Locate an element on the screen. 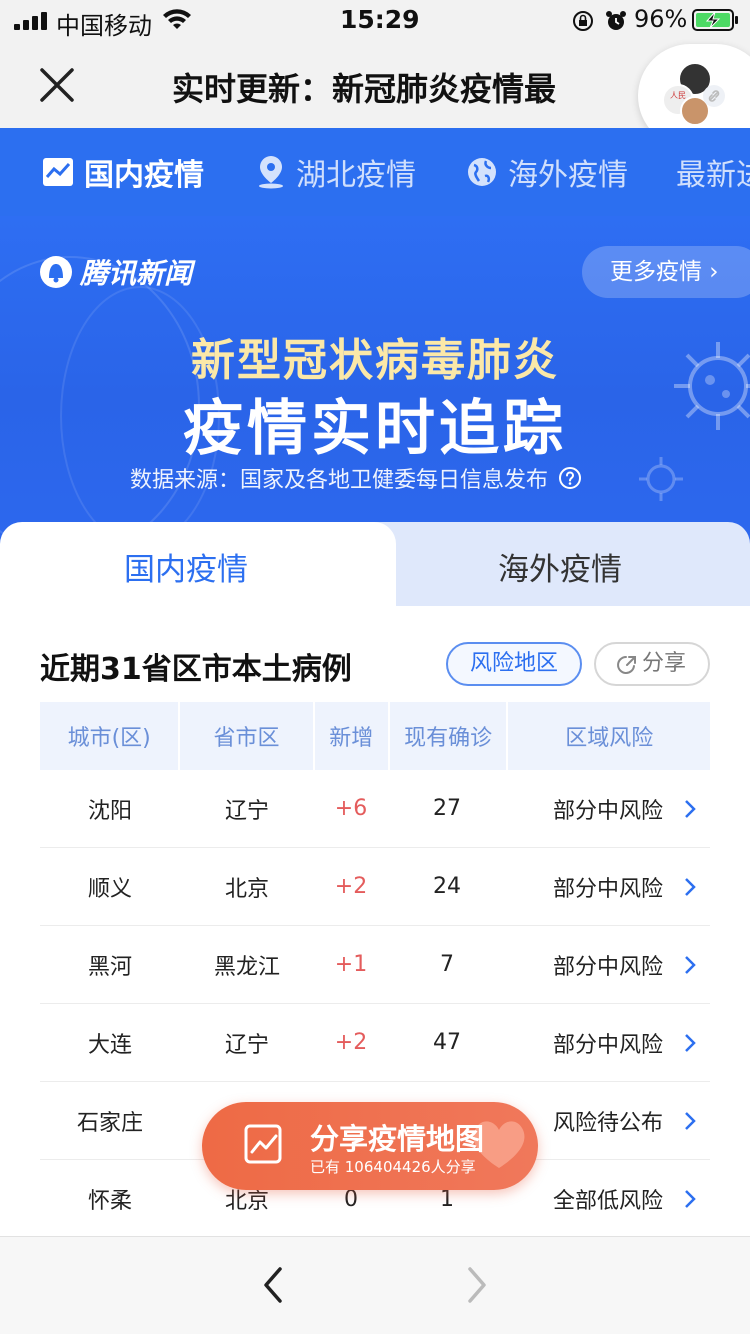 The width and height of the screenshot is (750, 1334). nav-tabs: 国内疫情 湖北疫情 海外疫情 最新进 is located at coordinates (375, 172).